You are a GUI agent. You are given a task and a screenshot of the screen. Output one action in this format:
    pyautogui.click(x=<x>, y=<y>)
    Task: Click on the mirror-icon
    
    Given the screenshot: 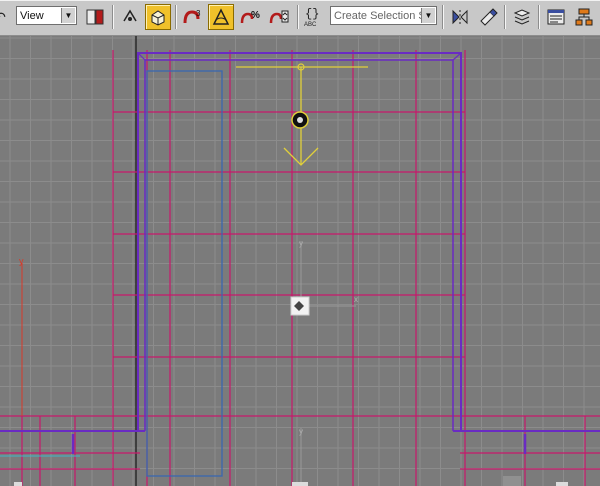 What is the action you would take?
    pyautogui.click(x=460, y=17)
    